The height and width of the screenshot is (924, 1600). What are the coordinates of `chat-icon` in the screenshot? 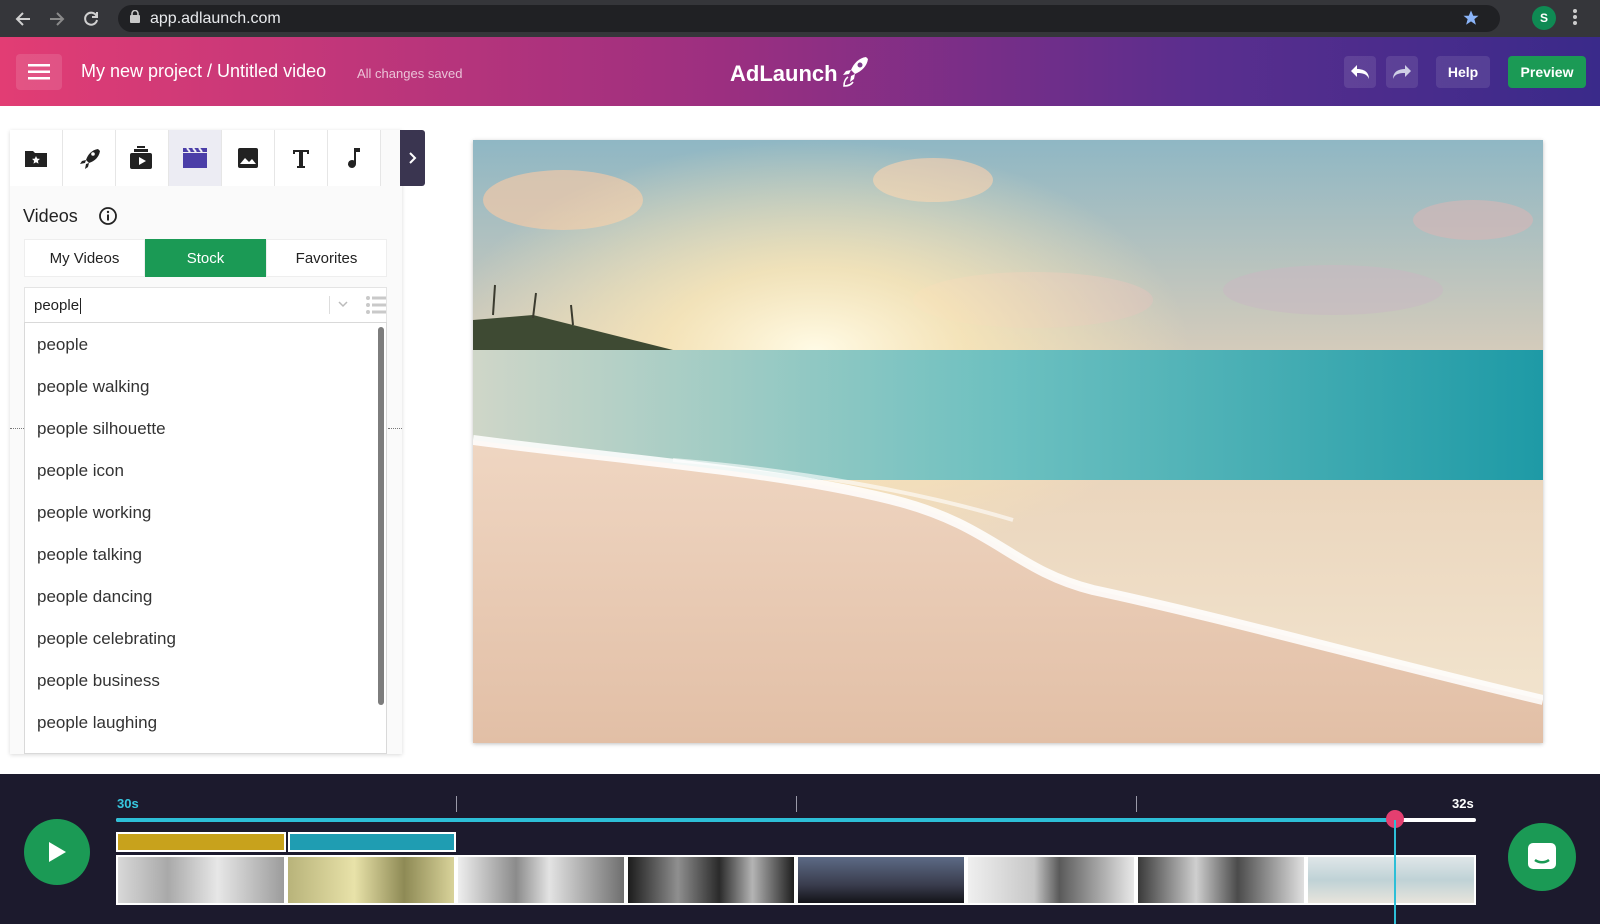 It's located at (1542, 856).